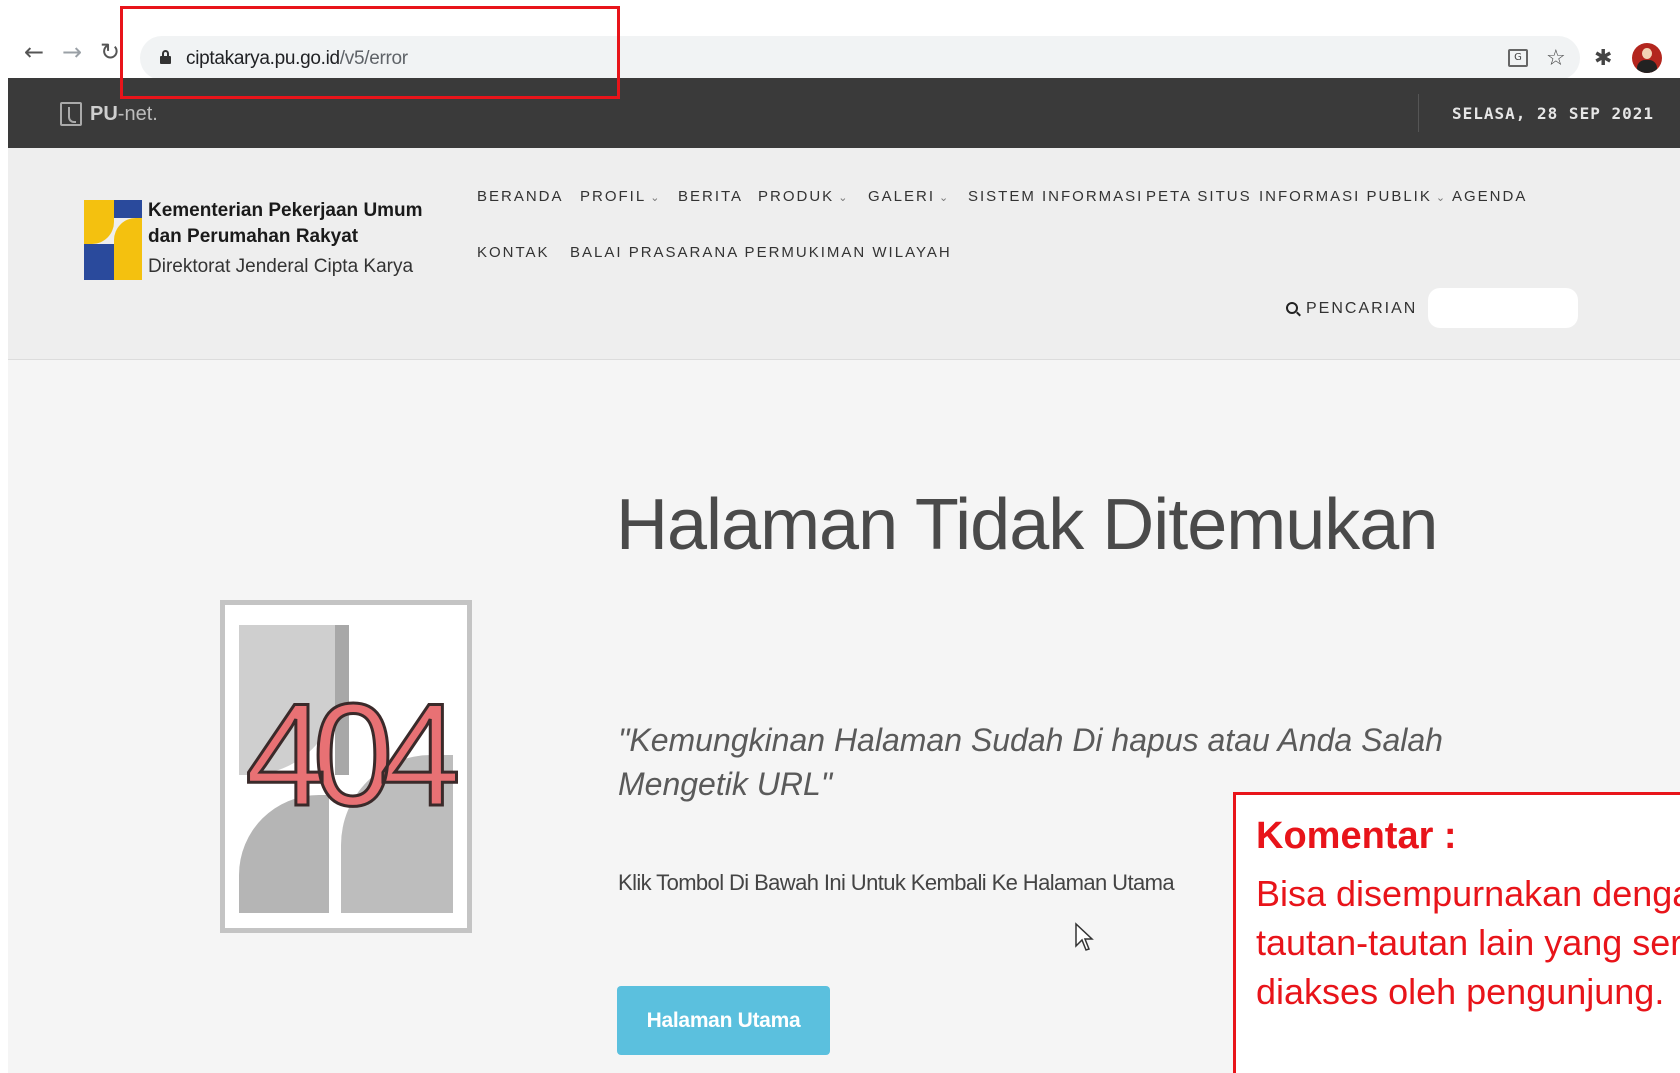  I want to click on logo-ministry-line2: dan Perumahan Rakyat, so click(253, 237).